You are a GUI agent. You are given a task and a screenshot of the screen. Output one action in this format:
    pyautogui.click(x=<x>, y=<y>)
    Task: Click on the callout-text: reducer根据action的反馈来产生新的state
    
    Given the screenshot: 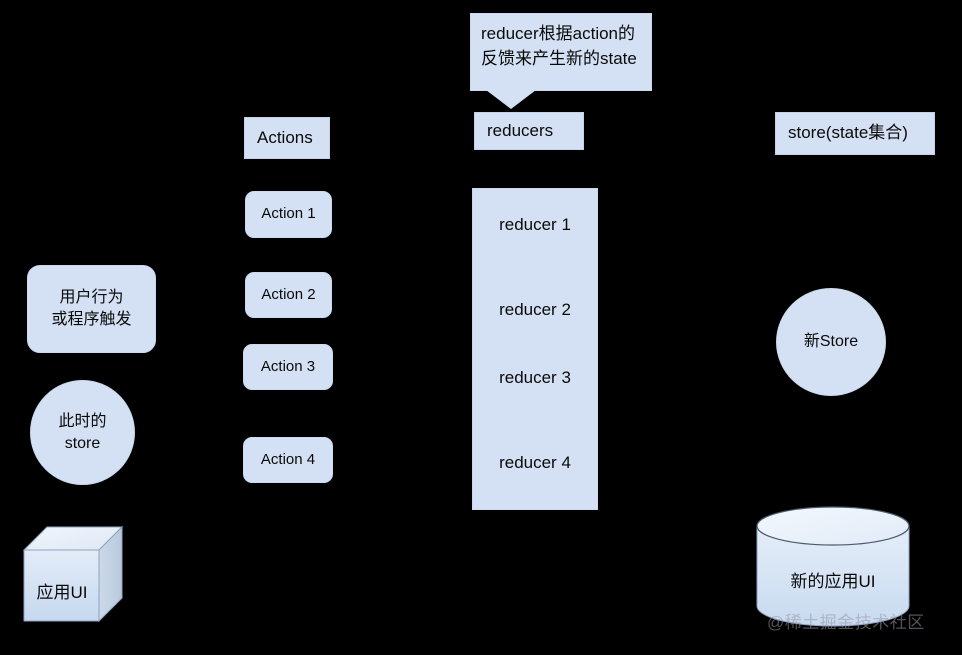 What is the action you would take?
    pyautogui.click(x=559, y=46)
    